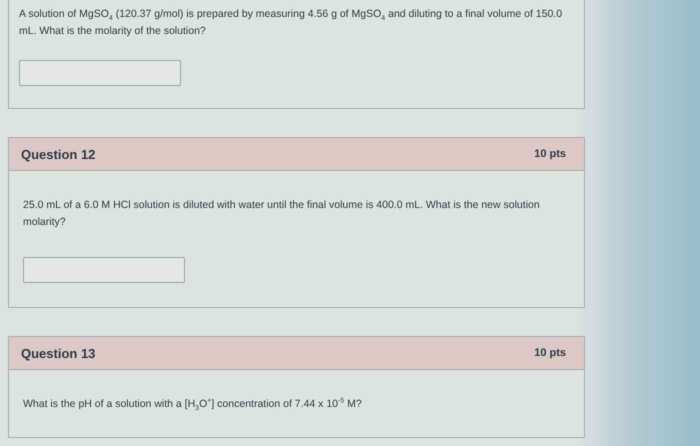  I want to click on question-text: 25.0 mL of a 6.0 M HCl solution is diluted with water until the final volume is 400.0 mL. What is the new solution molarity?, so click(282, 214).